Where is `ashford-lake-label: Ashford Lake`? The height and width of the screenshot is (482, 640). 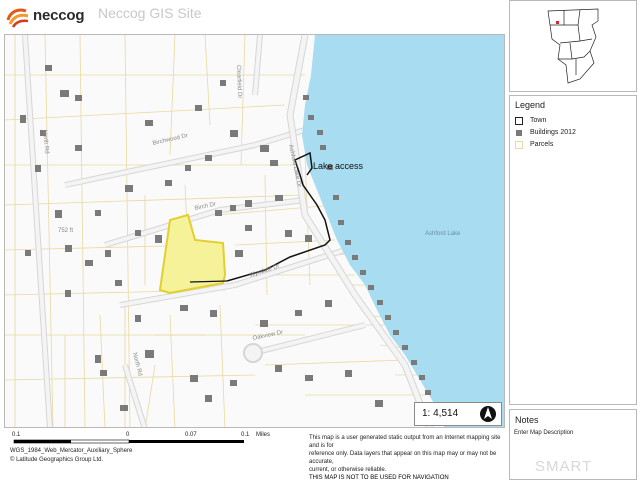 ashford-lake-label: Ashford Lake is located at coordinates (443, 234).